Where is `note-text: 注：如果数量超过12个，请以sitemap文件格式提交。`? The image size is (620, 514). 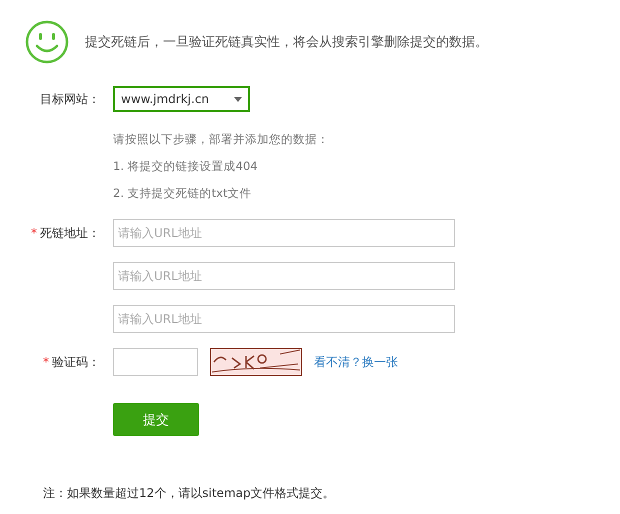
note-text: 注：如果数量超过12个，请以sitemap文件格式提交。 is located at coordinates (189, 493).